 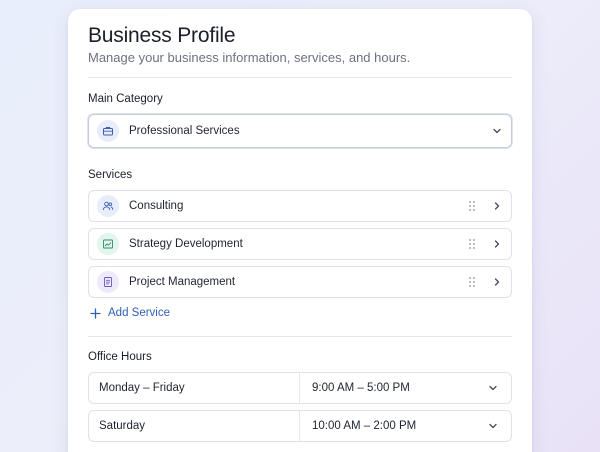 I want to click on services-label: Services, so click(x=110, y=175).